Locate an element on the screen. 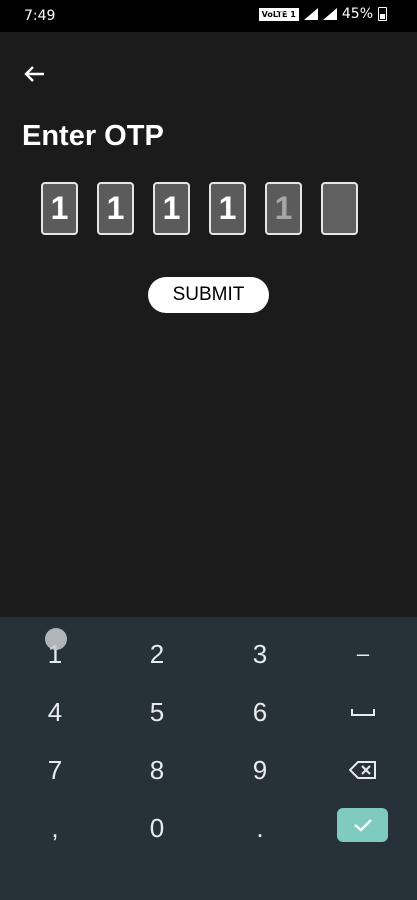  submit-button: SUBMIT is located at coordinates (208, 295).